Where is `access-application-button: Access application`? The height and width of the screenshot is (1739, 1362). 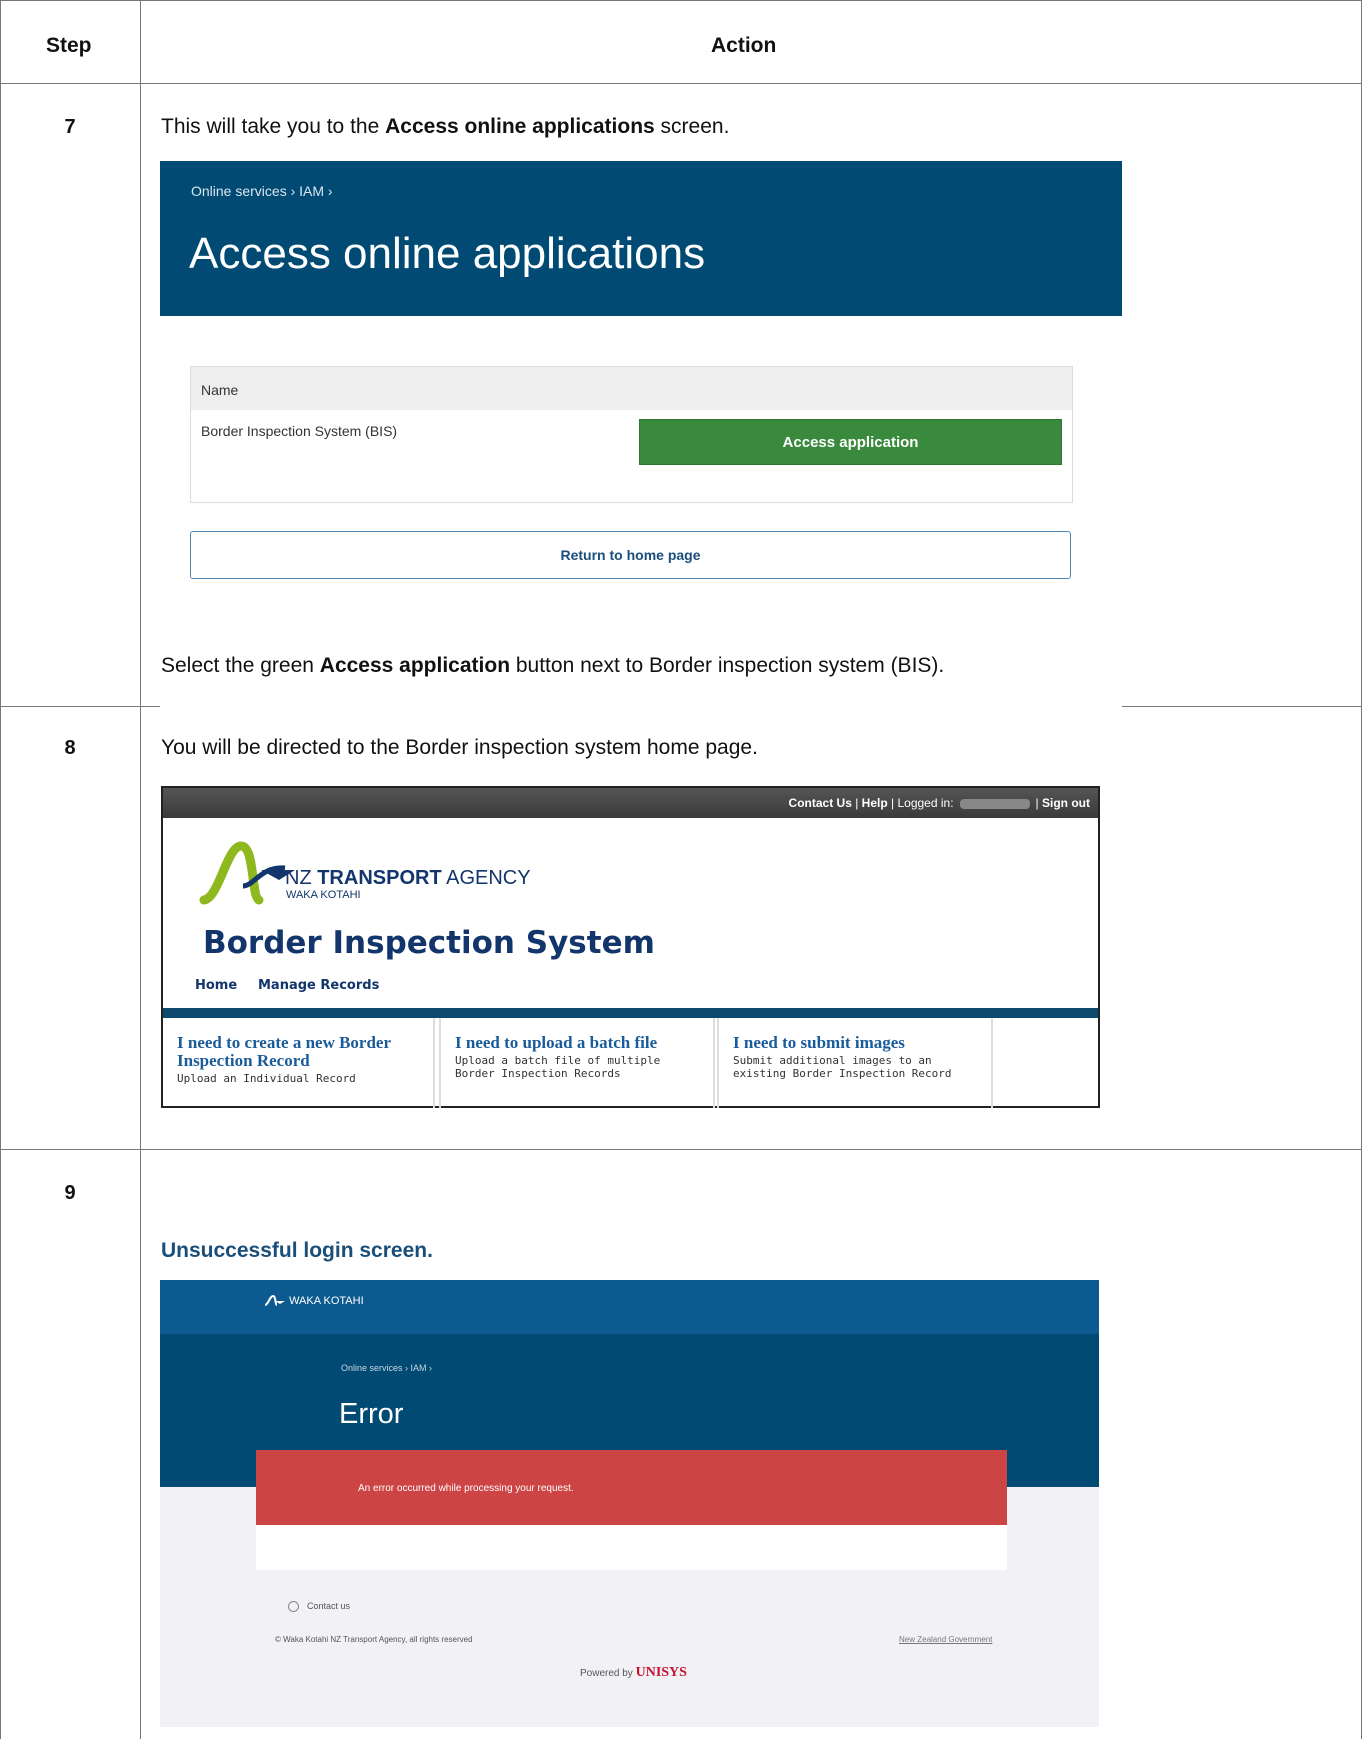 access-application-button: Access application is located at coordinates (850, 442).